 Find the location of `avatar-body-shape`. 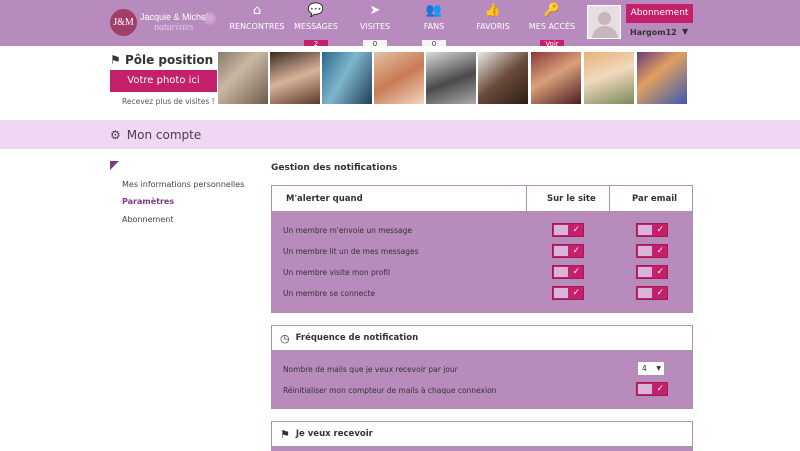

avatar-body-shape is located at coordinates (605, 32).